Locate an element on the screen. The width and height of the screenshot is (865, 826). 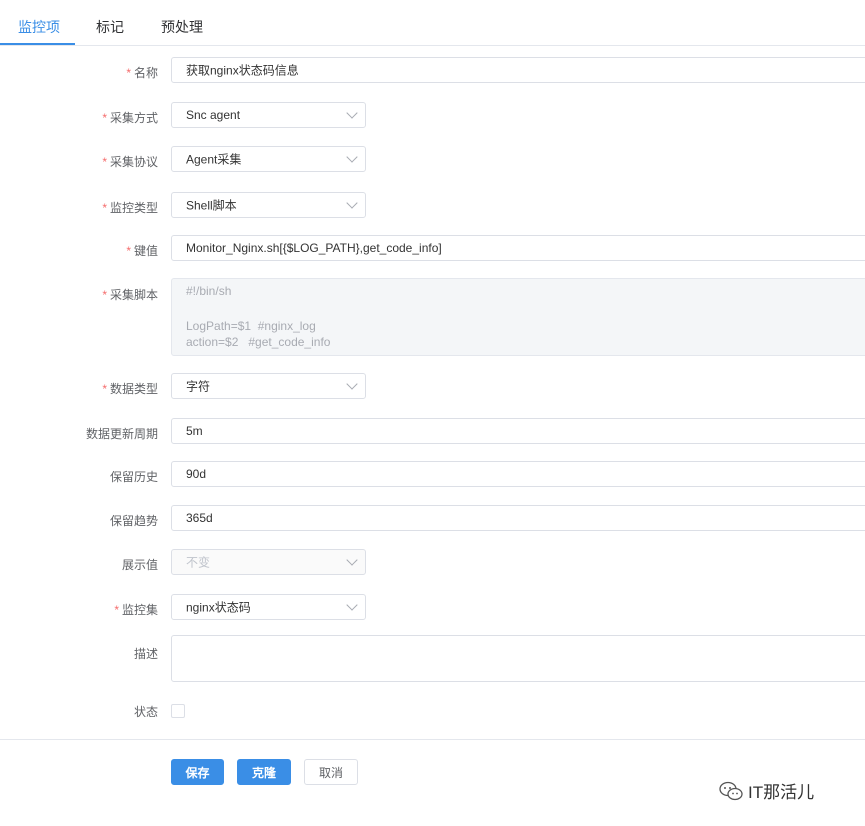
watermark: IT那活儿 is located at coordinates (766, 790).